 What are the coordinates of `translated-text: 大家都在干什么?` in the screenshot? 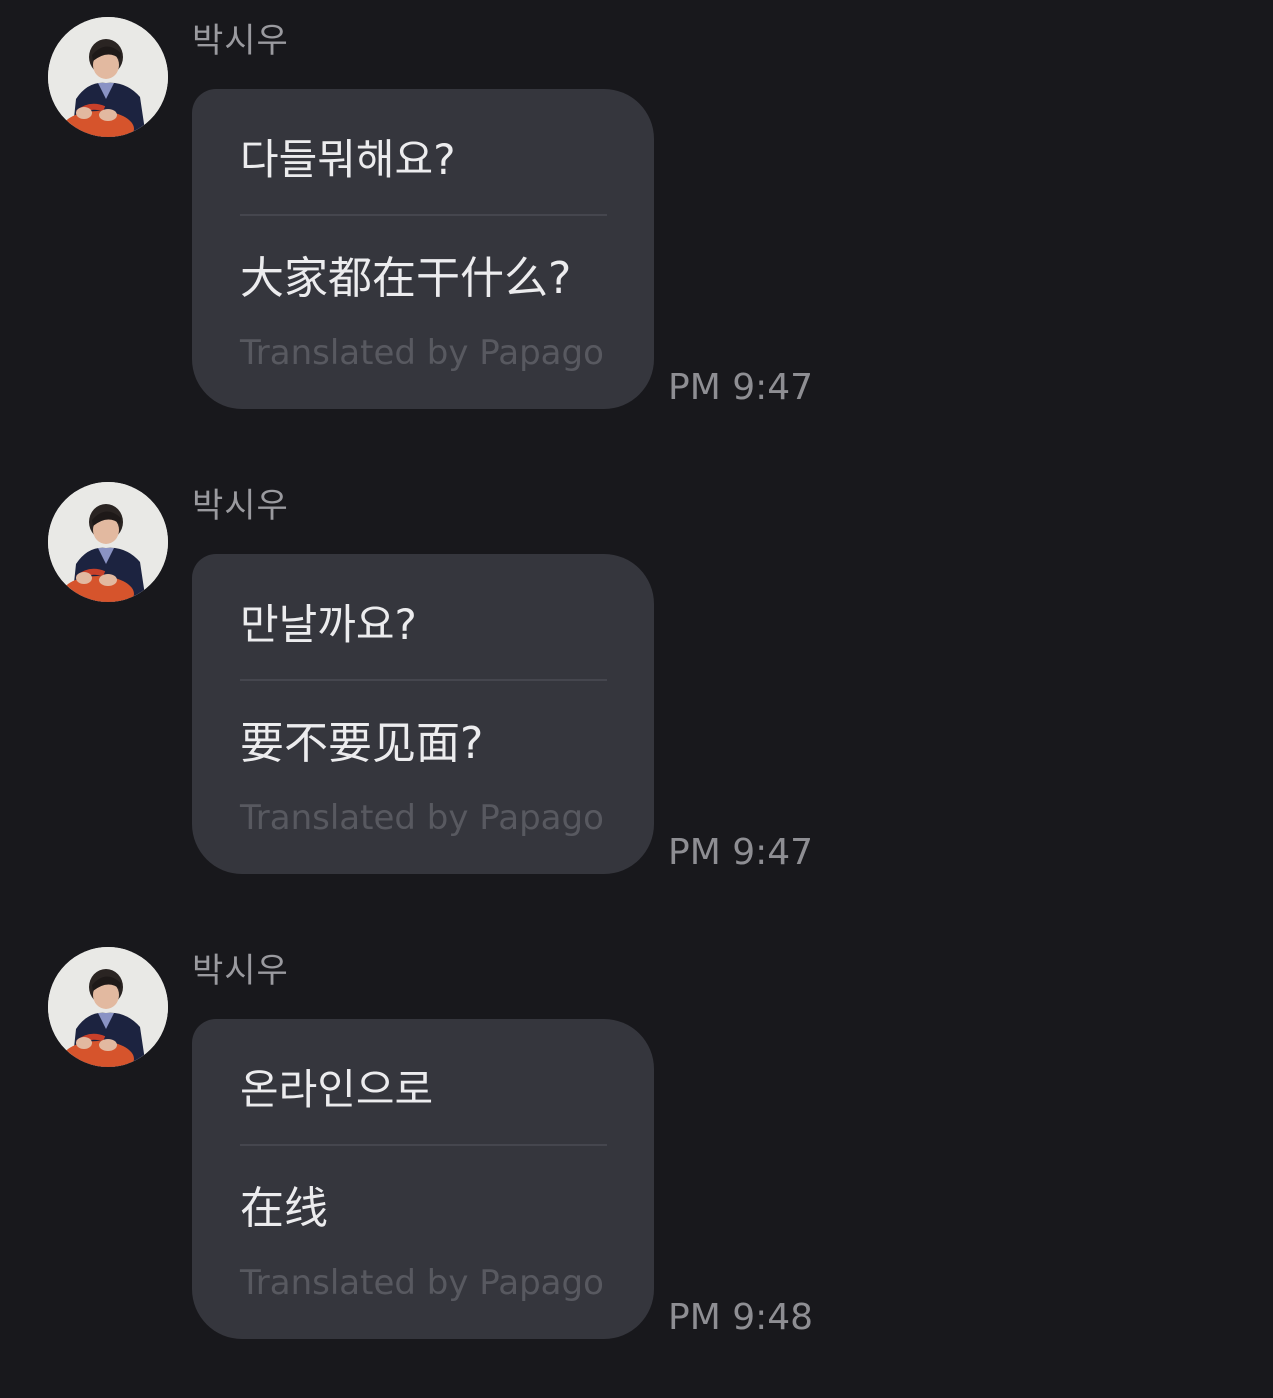 It's located at (406, 278).